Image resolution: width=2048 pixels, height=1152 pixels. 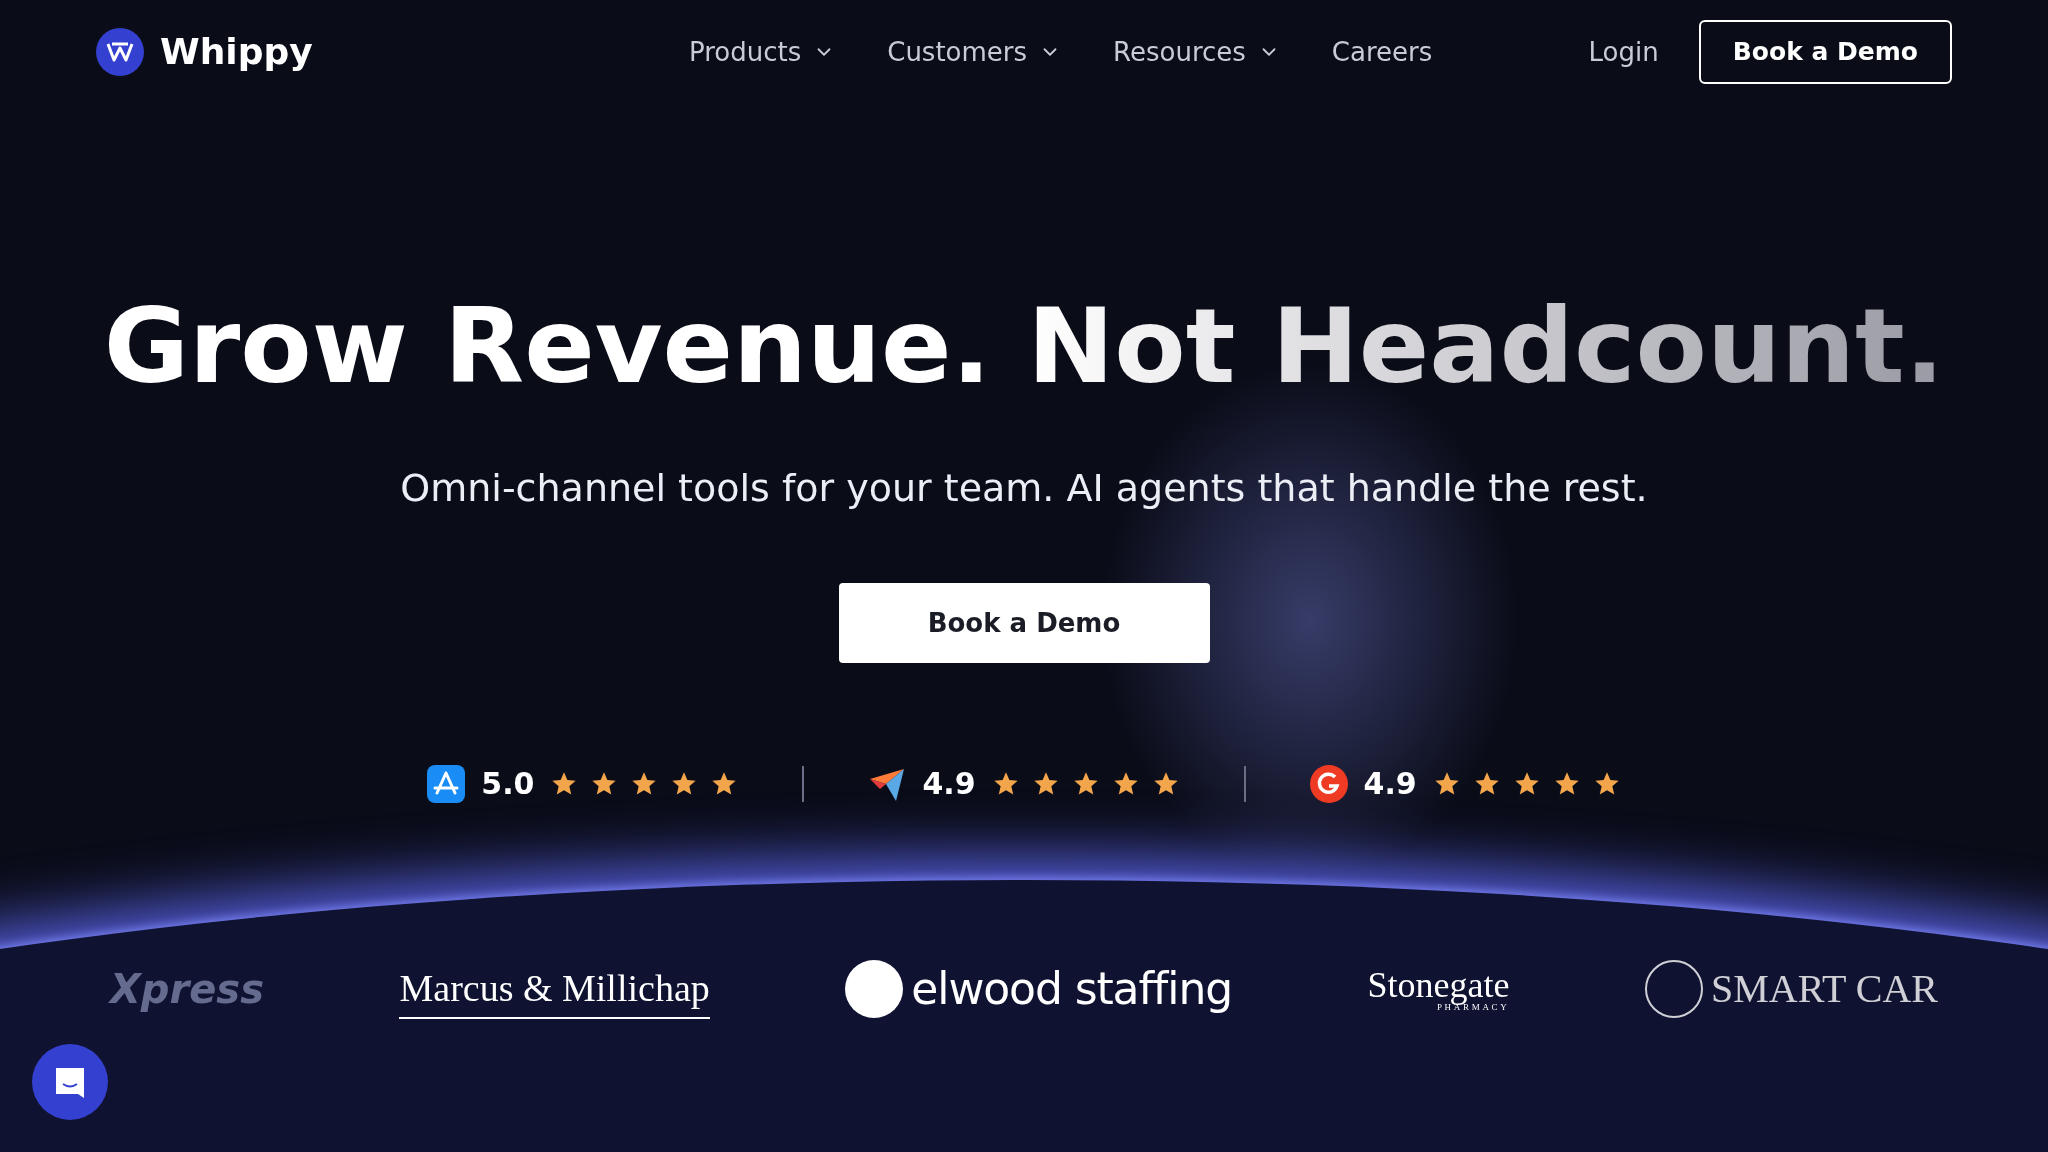 What do you see at coordinates (187, 989) in the screenshot?
I see `xpress-logo: Xpress` at bounding box center [187, 989].